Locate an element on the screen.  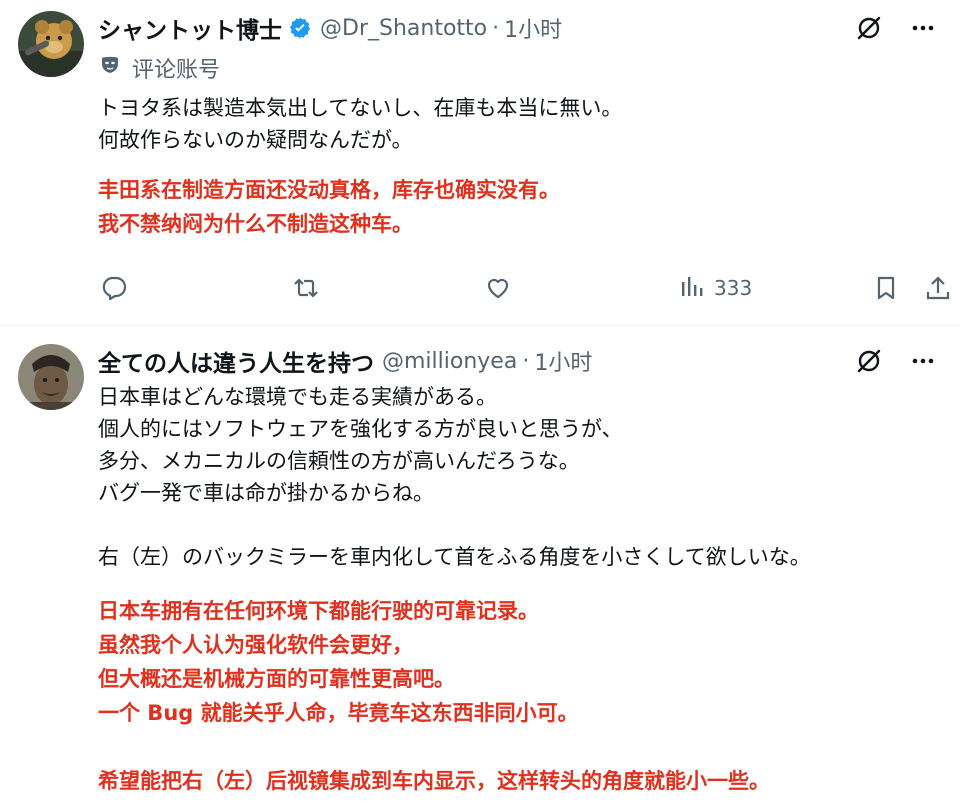
views-icon is located at coordinates (692, 288).